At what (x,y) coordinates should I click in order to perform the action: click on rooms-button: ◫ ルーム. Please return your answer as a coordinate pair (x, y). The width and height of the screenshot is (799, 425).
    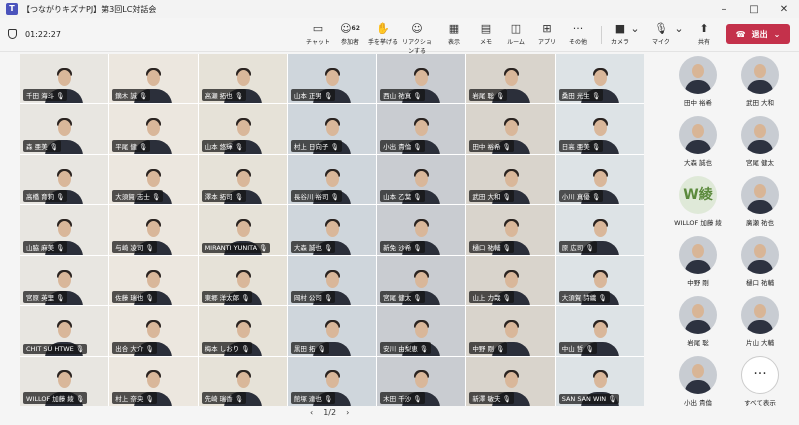
    Looking at the image, I should click on (516, 33).